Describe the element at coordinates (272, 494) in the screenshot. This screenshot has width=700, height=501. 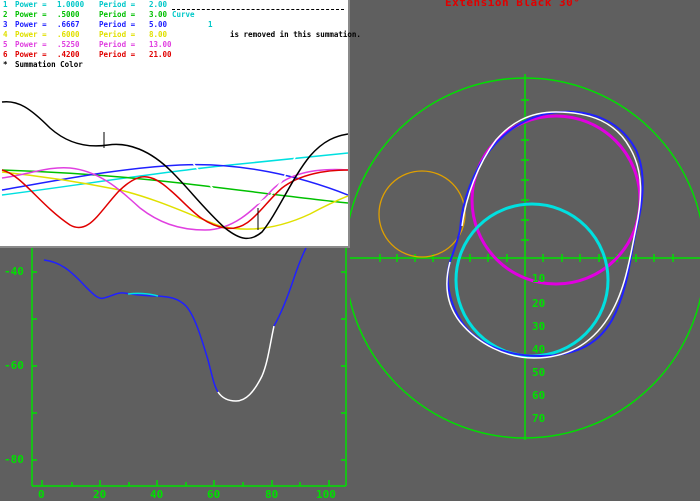
I see `x-tick-label-80: 80` at that location.